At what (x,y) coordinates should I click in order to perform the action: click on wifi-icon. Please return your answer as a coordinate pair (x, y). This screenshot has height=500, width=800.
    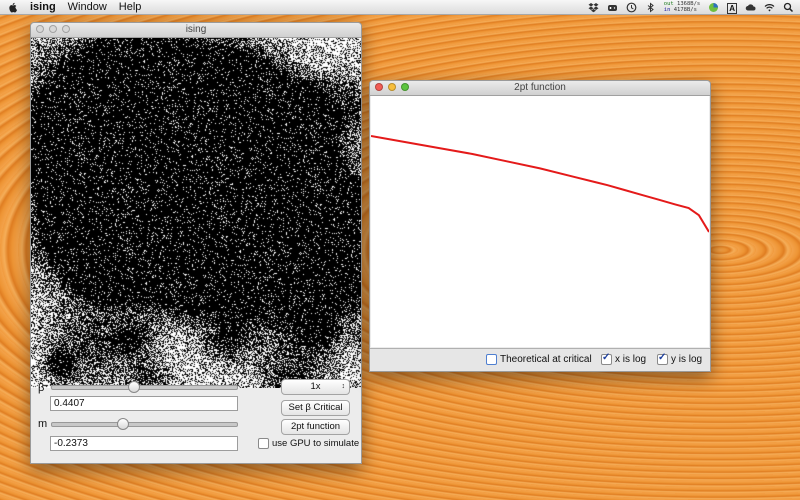
    Looking at the image, I should click on (769, 7).